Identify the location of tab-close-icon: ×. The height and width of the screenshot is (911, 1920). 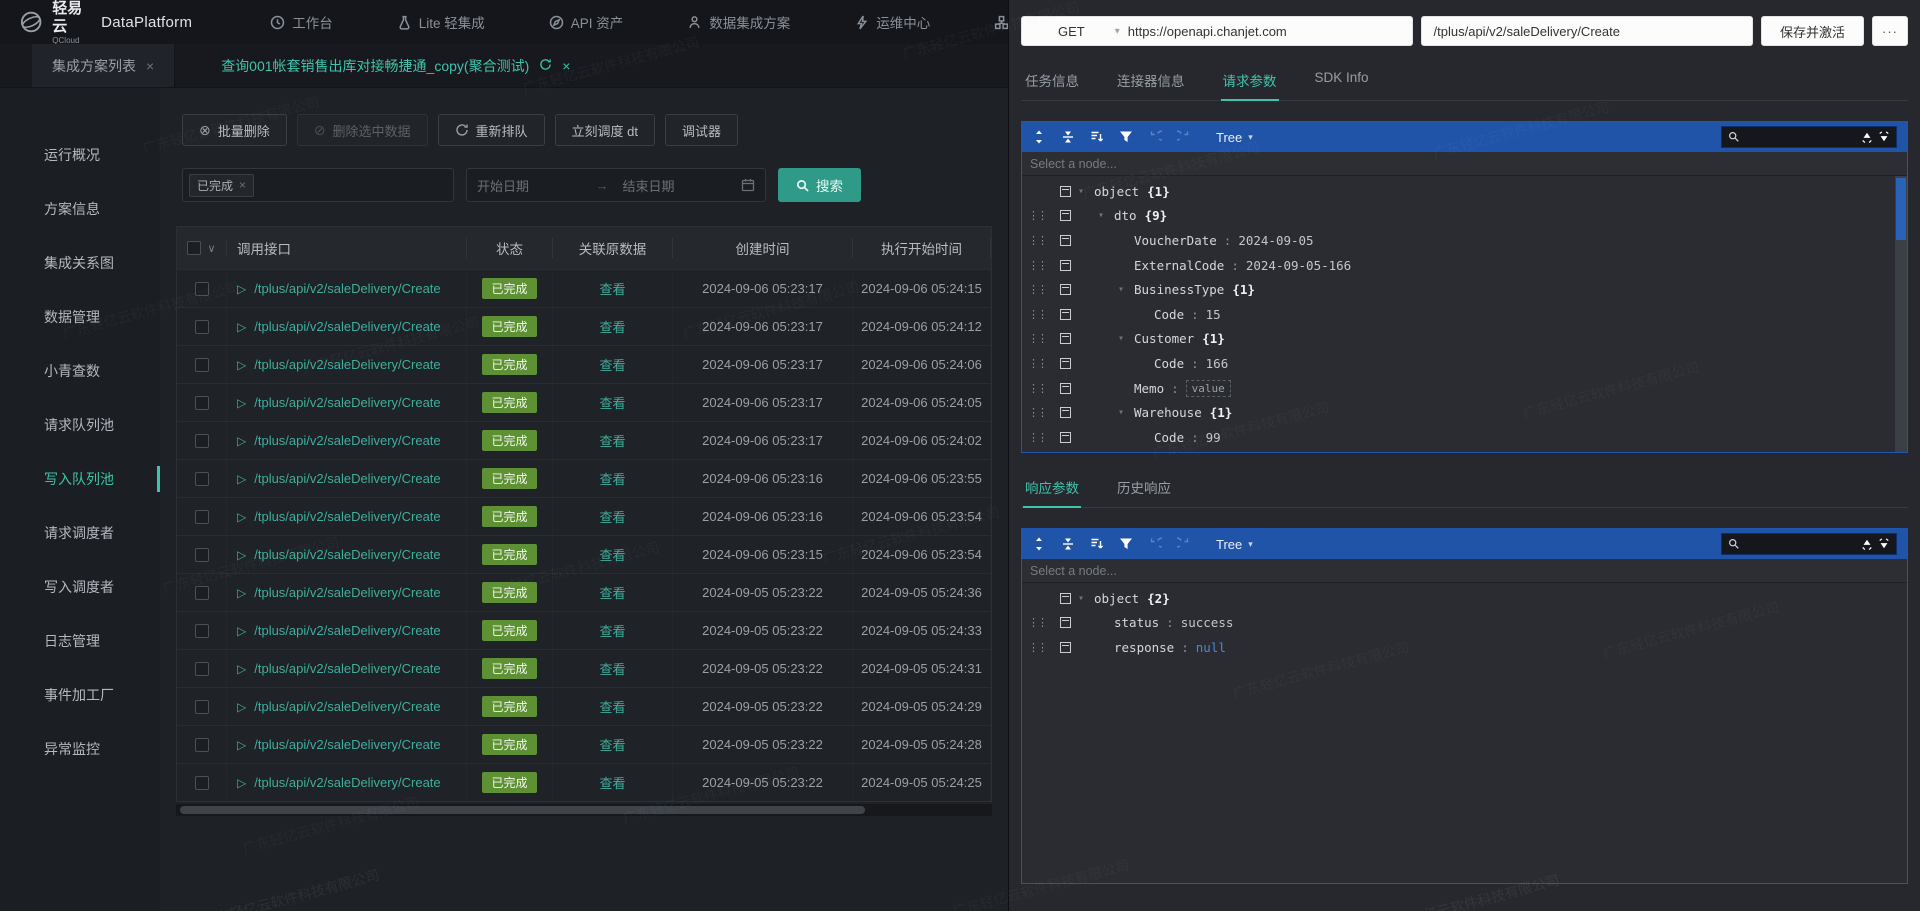
(566, 66).